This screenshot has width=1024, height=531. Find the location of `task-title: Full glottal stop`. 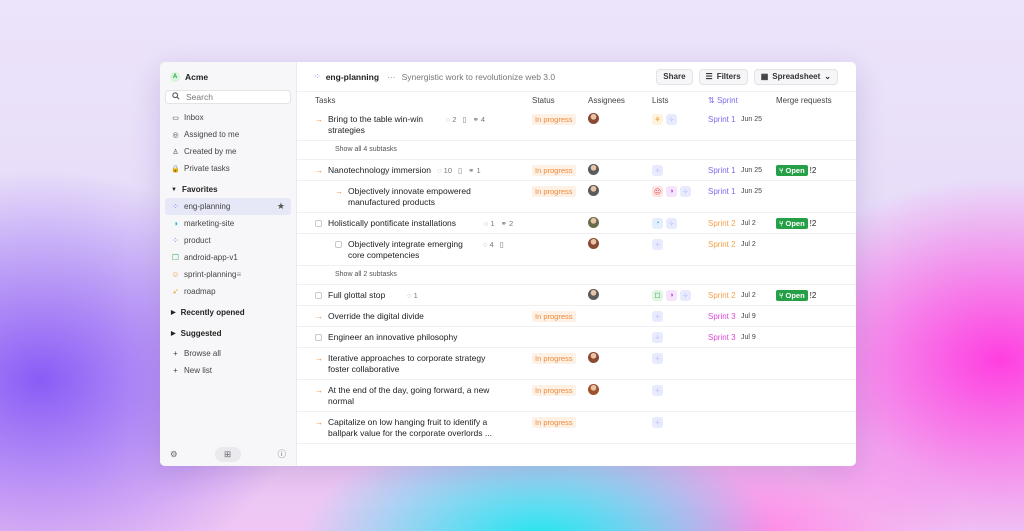

task-title: Full glottal stop is located at coordinates (356, 295).